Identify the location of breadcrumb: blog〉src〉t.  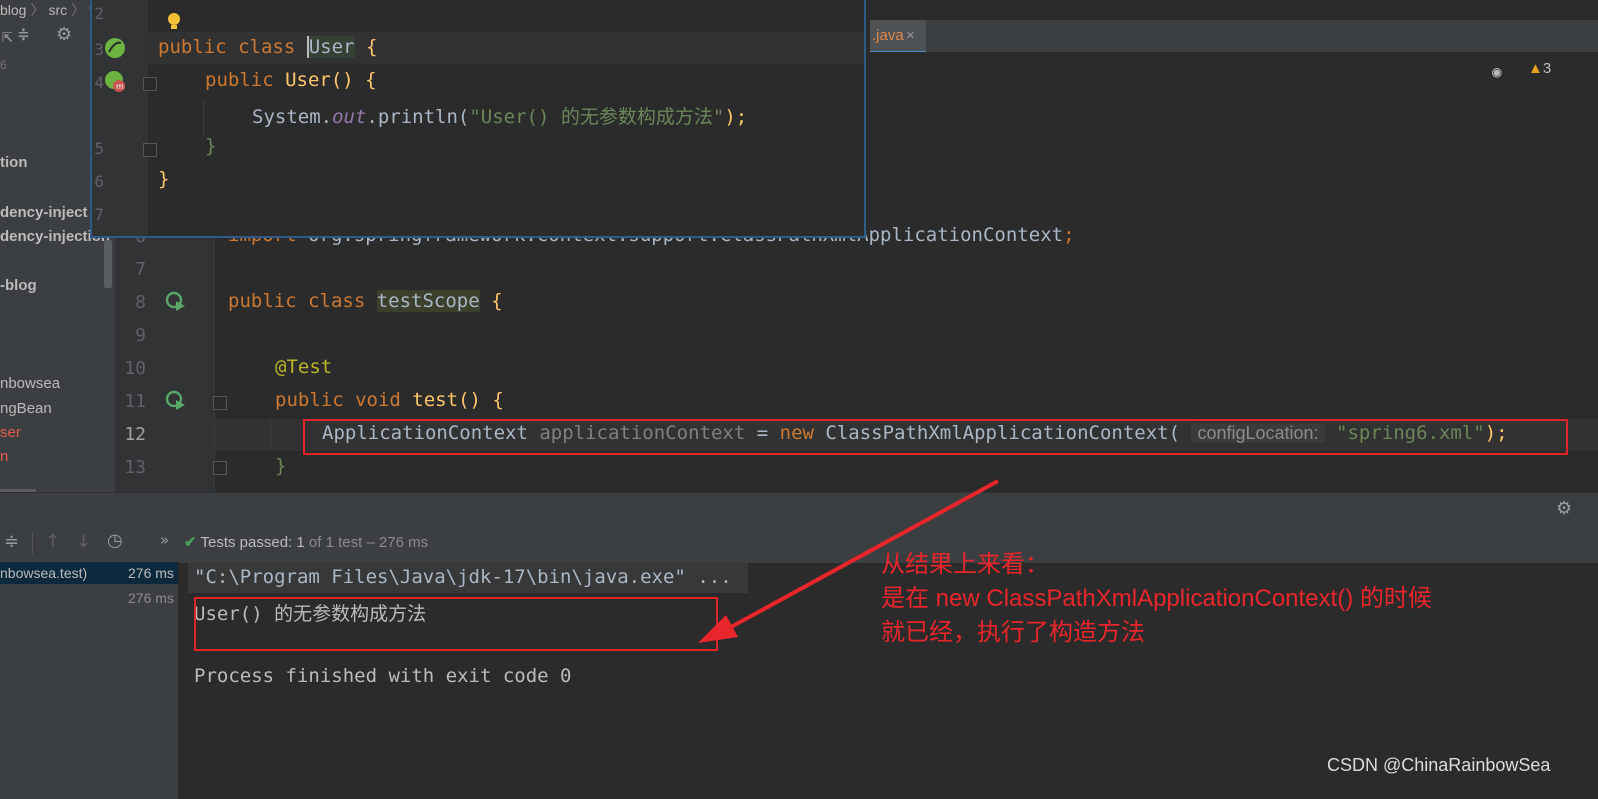
(46, 9).